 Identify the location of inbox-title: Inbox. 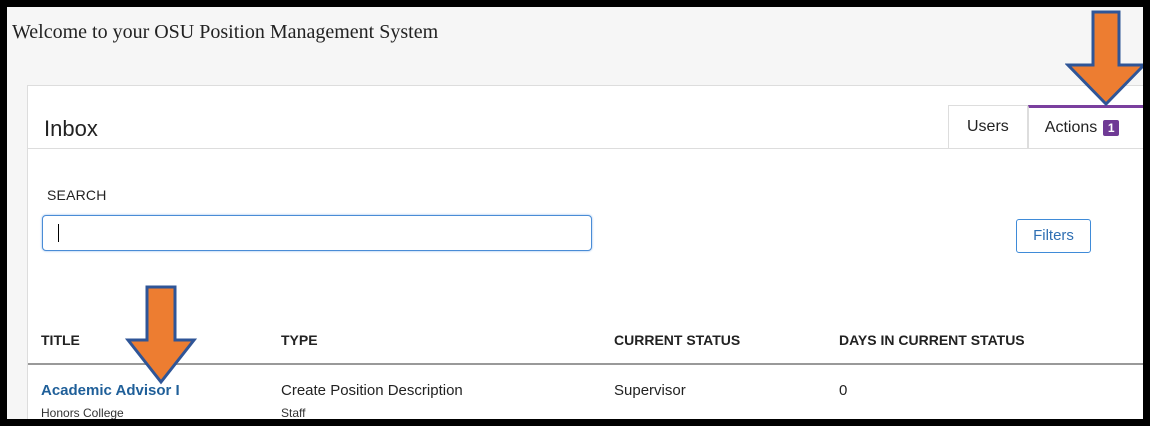
(71, 128).